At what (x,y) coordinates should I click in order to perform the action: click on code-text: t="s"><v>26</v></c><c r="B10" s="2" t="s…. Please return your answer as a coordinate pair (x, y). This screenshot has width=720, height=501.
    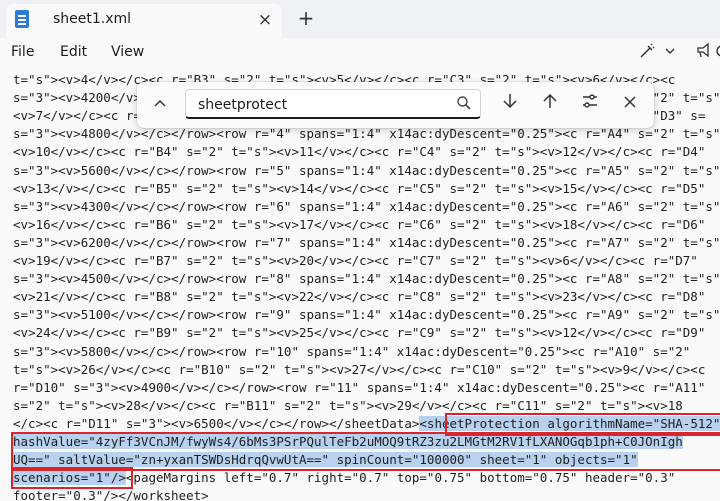
    Looking at the image, I should click on (359, 369).